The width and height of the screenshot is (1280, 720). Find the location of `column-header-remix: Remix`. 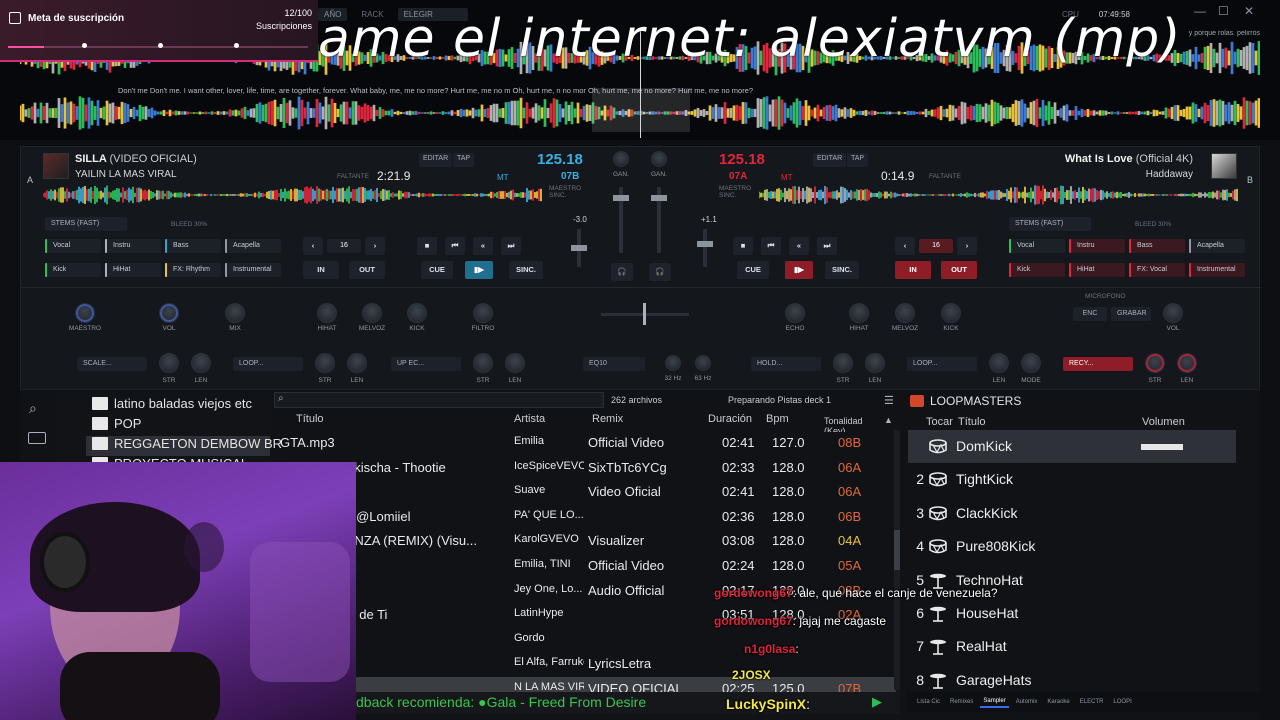

column-header-remix: Remix is located at coordinates (607, 421).